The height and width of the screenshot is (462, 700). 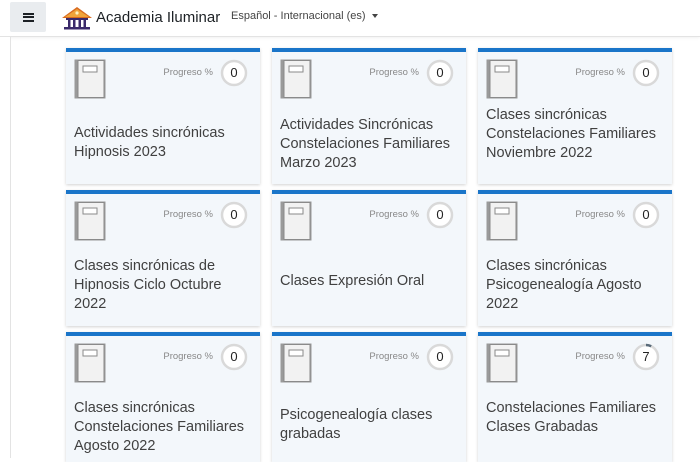 I want to click on course-title: Actividades sincrónicas Hipnosis 2023, so click(x=162, y=143).